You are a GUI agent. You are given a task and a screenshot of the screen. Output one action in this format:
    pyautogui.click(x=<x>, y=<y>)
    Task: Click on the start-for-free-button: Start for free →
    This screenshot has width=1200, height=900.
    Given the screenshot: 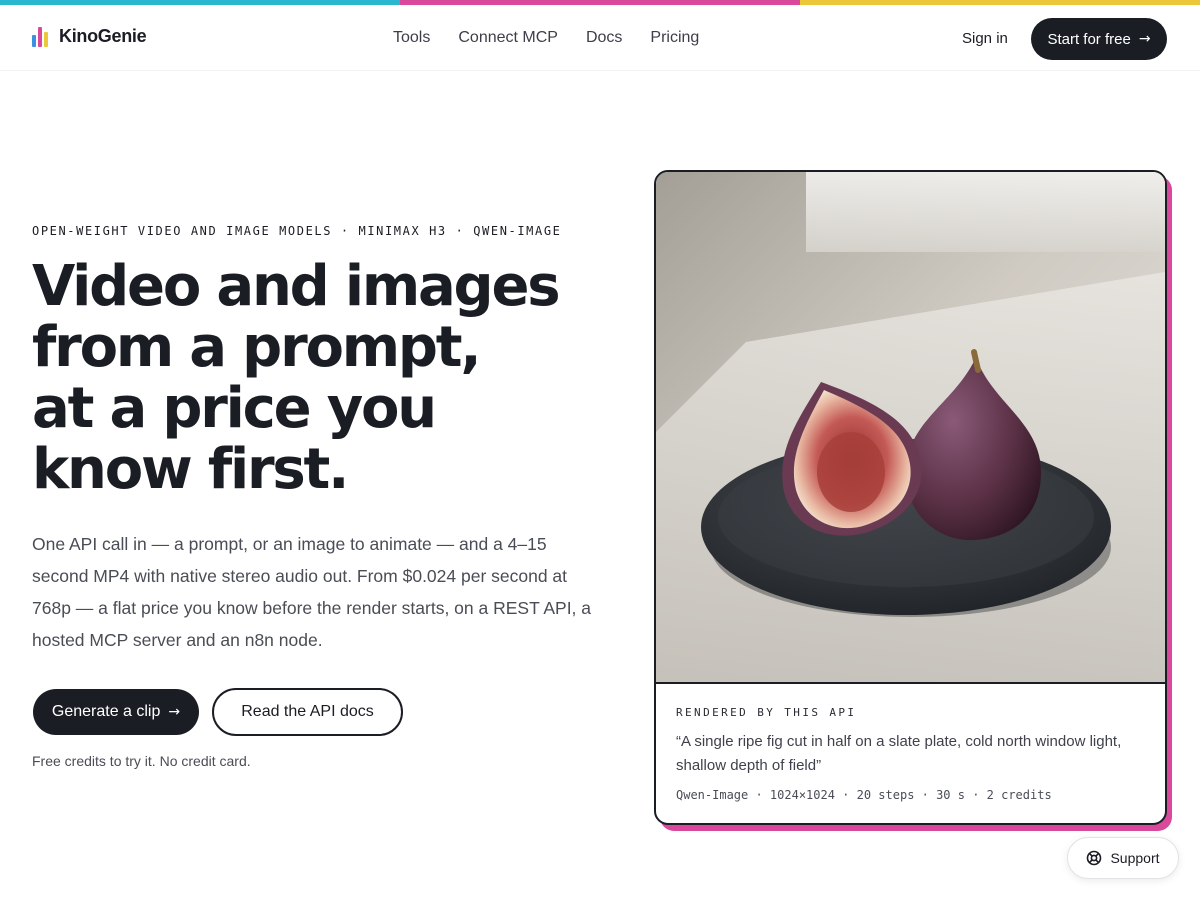 What is the action you would take?
    pyautogui.click(x=1099, y=39)
    